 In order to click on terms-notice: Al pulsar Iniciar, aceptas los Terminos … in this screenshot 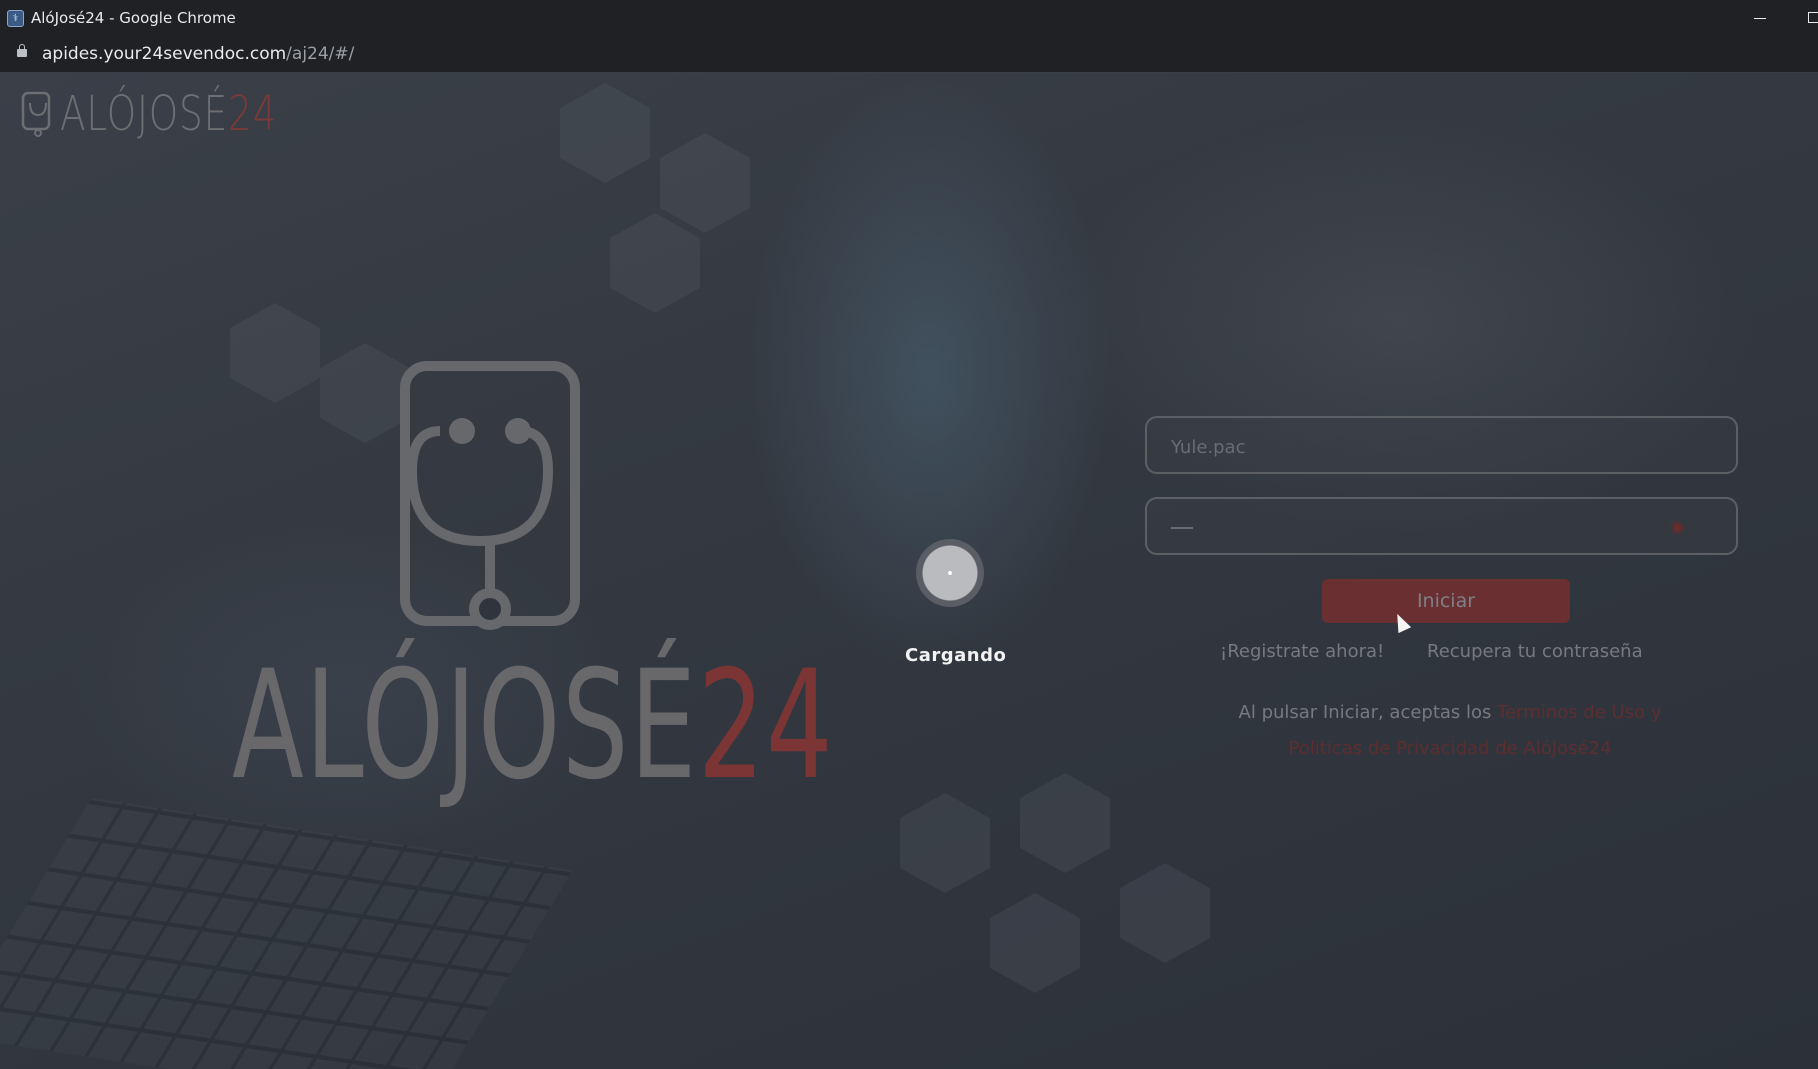, I will do `click(1450, 731)`.